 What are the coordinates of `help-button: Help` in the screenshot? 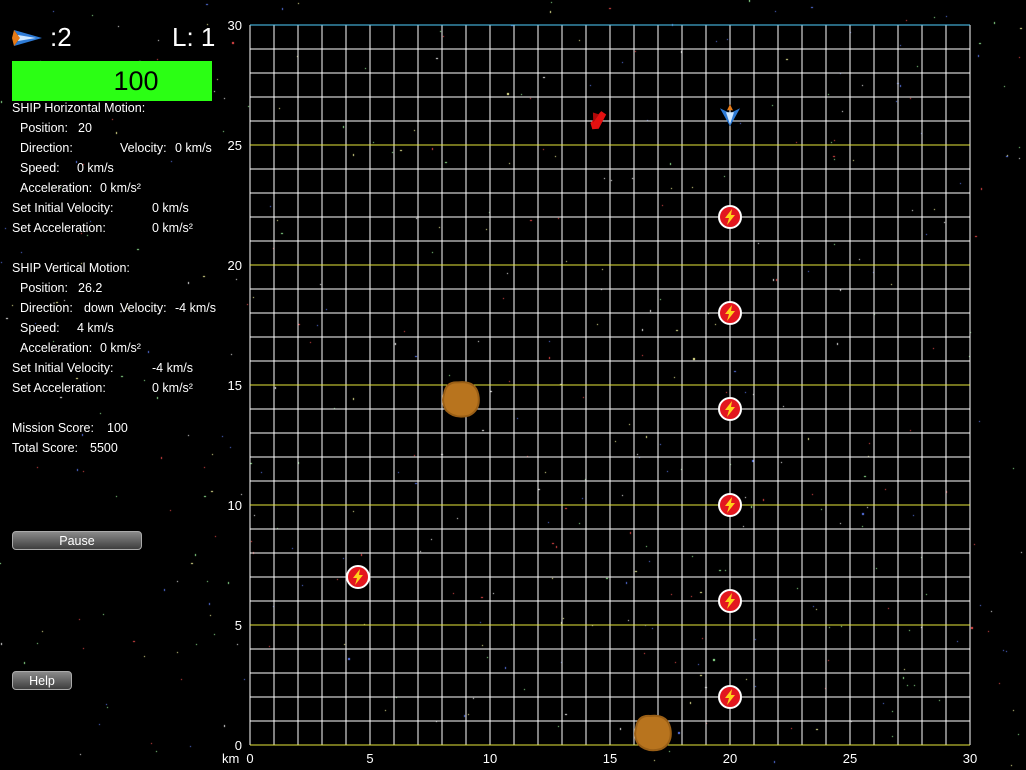 It's located at (42, 680).